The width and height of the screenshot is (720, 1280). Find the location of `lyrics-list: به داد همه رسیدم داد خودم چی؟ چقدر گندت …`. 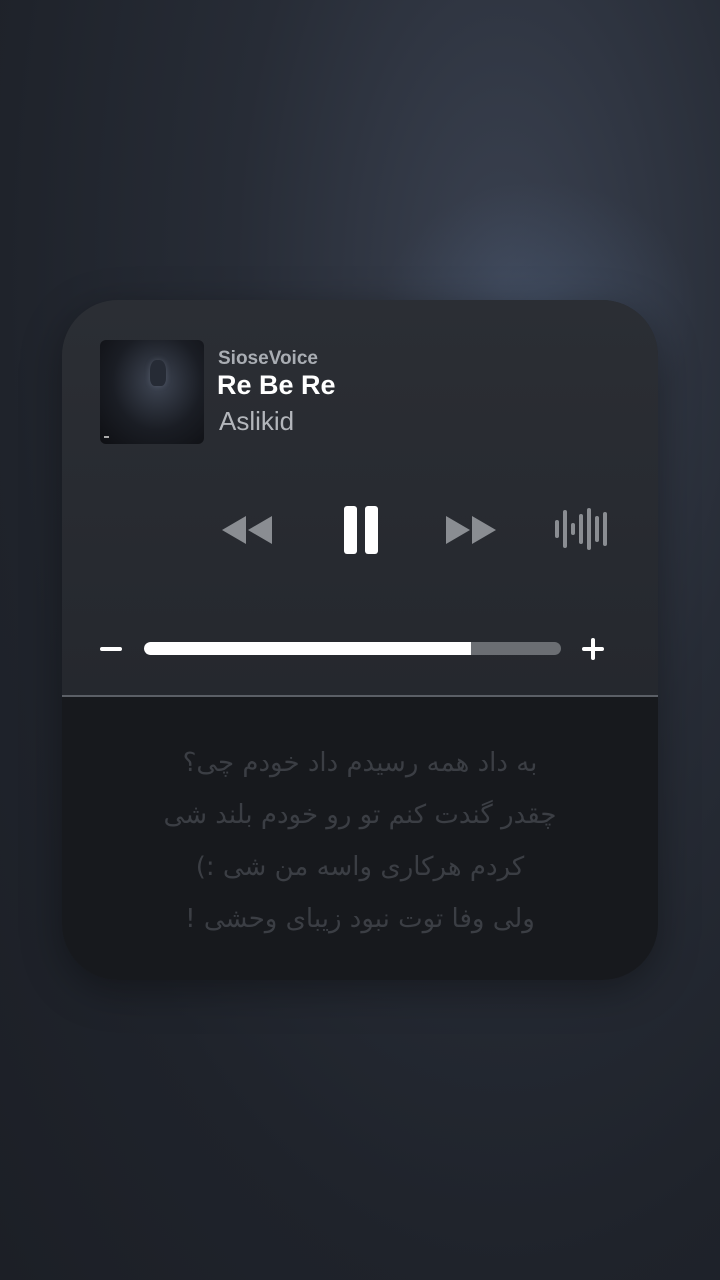

lyrics-list: به داد همه رسیدم داد خودم چی؟ چقدر گندت … is located at coordinates (360, 841).